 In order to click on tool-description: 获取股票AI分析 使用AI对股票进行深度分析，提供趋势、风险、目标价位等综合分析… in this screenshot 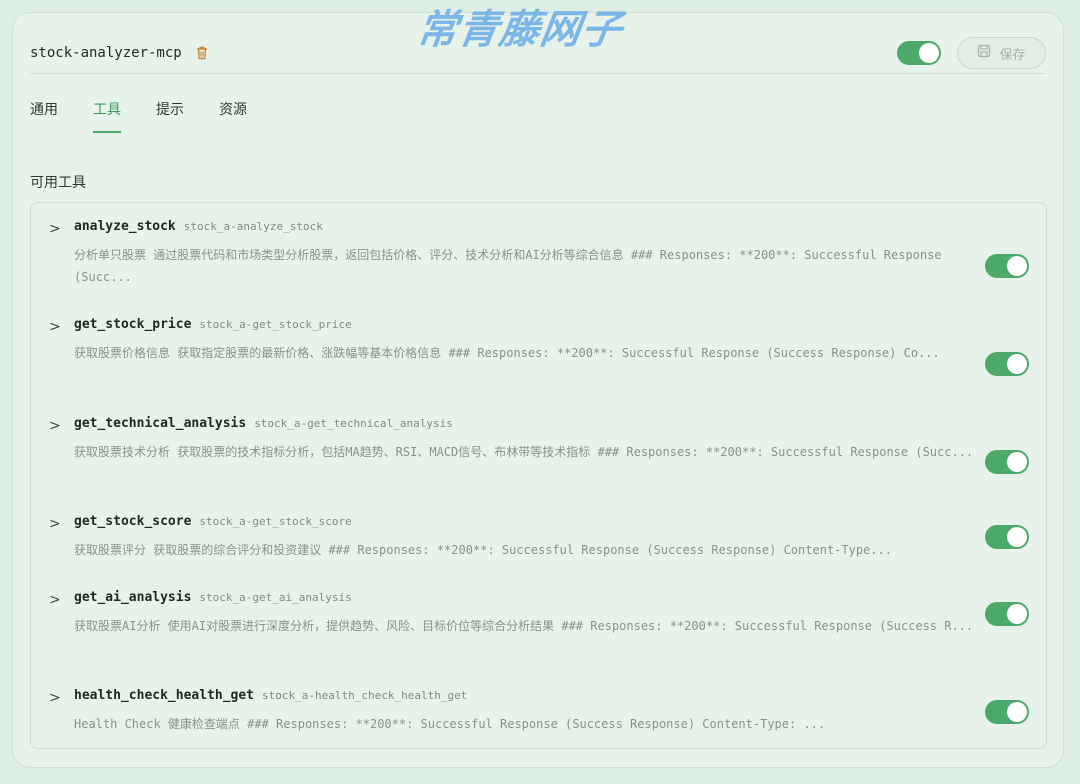, I will do `click(524, 626)`.